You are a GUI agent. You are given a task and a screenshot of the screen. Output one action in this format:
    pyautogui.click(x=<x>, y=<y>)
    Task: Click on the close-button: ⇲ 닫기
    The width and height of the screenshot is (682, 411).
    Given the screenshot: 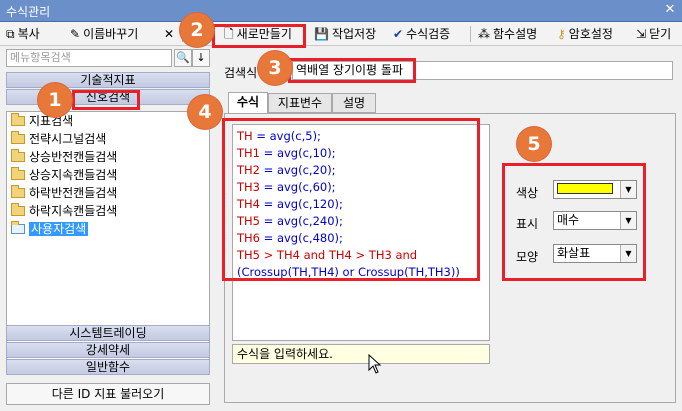 What is the action you would take?
    pyautogui.click(x=653, y=34)
    